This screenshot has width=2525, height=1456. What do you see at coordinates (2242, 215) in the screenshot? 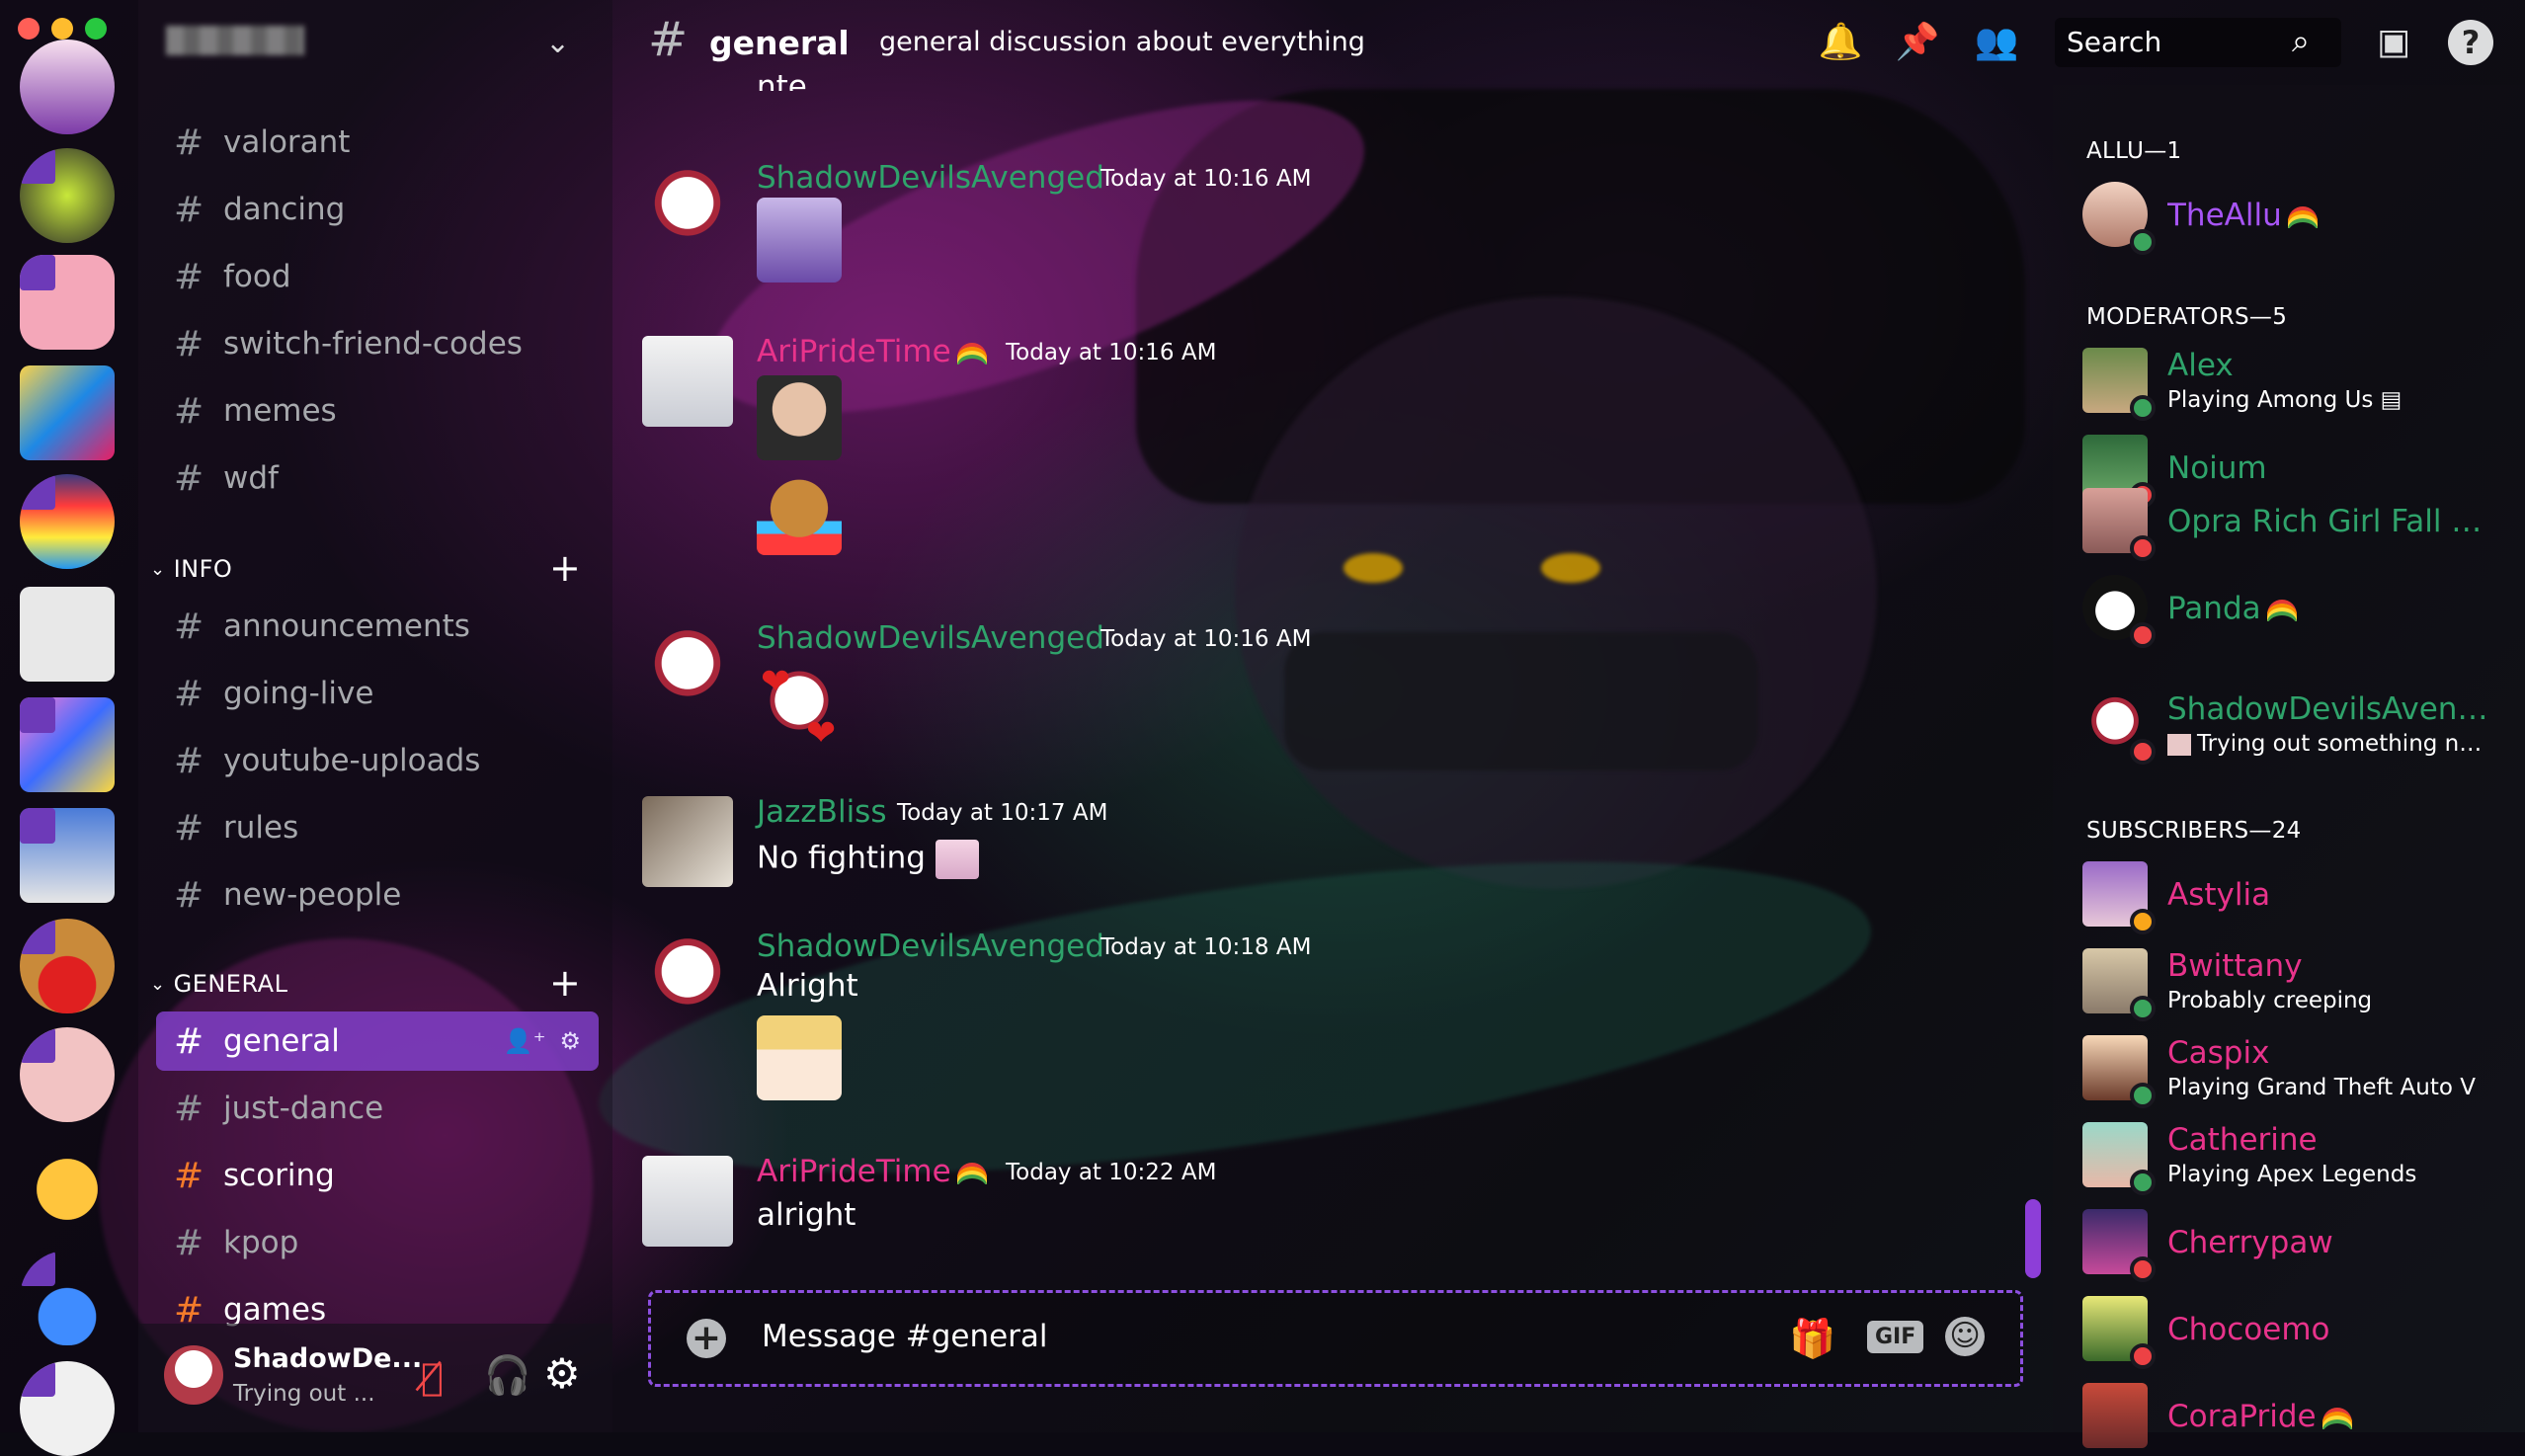
I see `member-name: TheAllu` at bounding box center [2242, 215].